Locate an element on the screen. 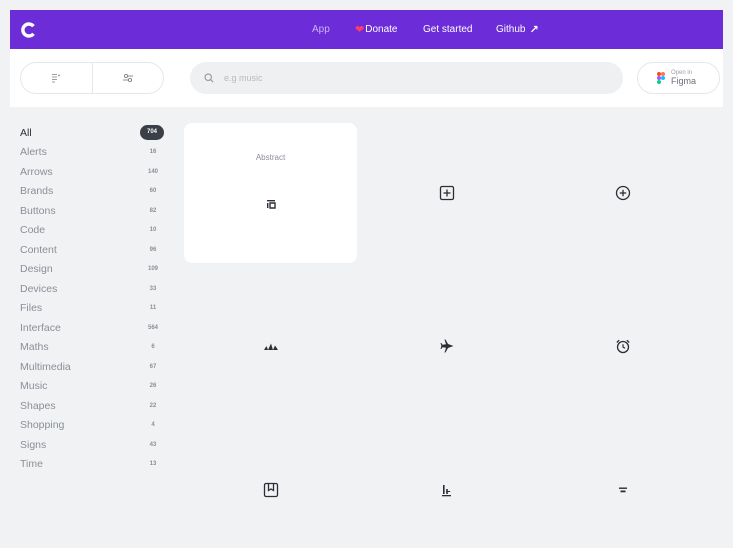  align-center-icon is located at coordinates (622, 490).